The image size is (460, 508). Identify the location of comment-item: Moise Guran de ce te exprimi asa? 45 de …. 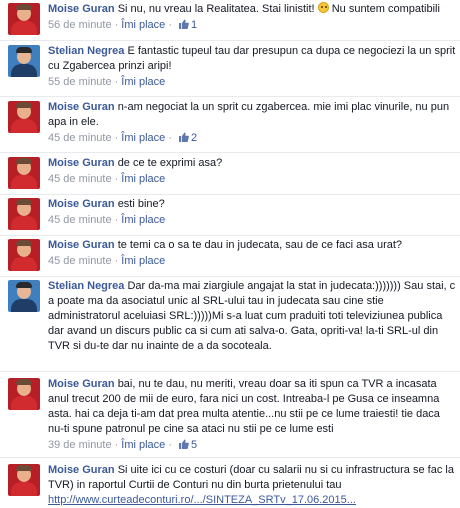
(230, 174).